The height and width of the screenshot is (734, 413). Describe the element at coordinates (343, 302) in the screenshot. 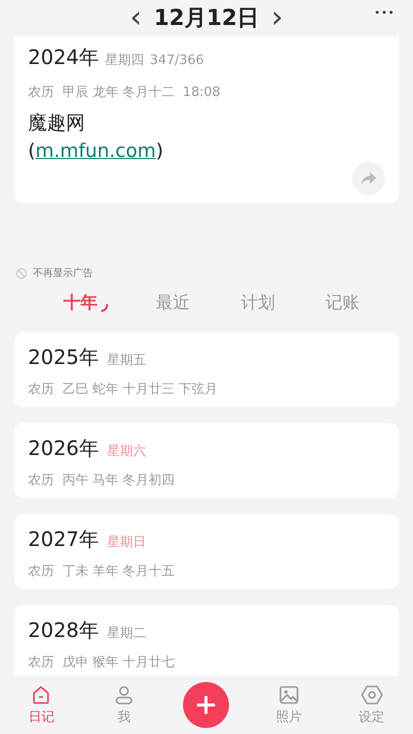

I see `tab: 记账` at that location.